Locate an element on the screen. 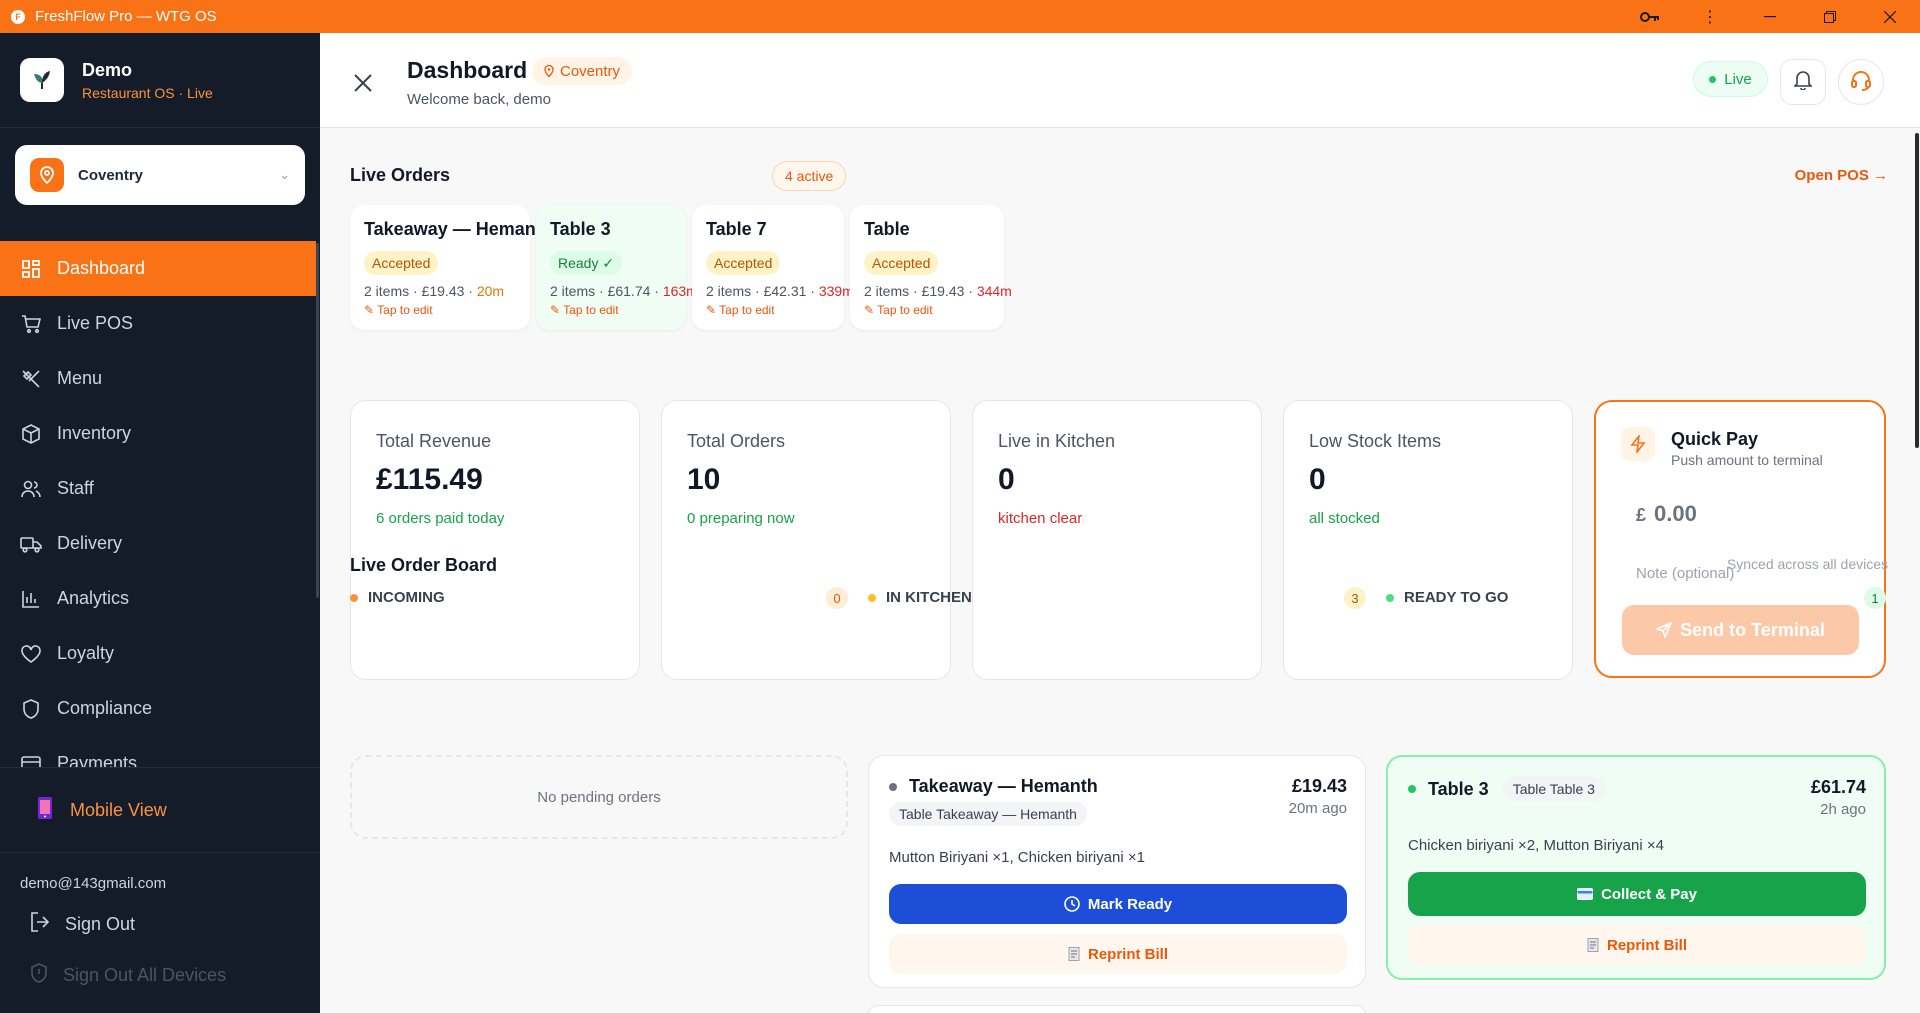  reprint-label: Reprint Bill is located at coordinates (1127, 954).